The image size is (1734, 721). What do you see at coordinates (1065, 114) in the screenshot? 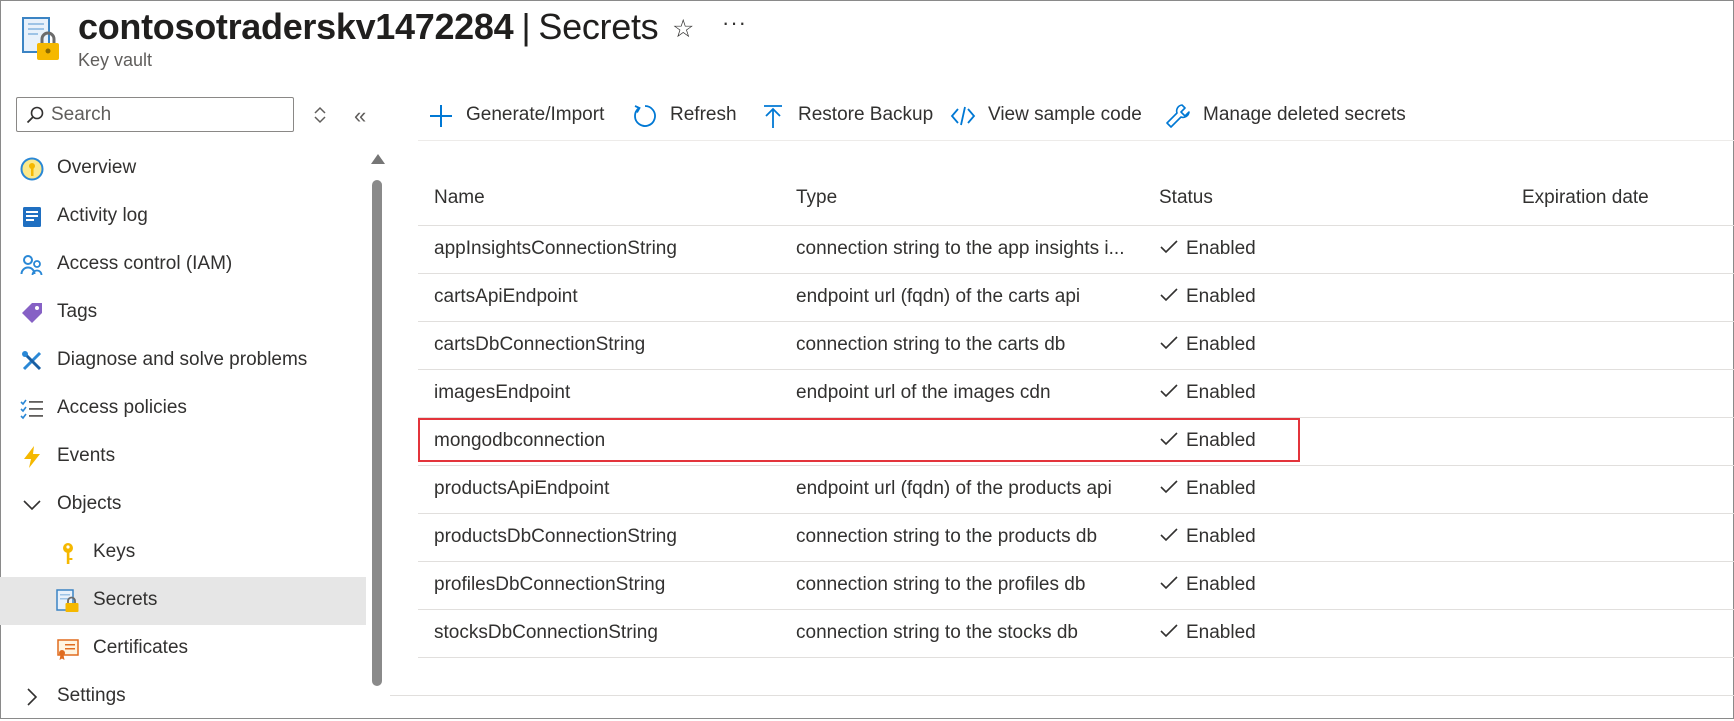
I see `view-sample-code-label: View sample code` at bounding box center [1065, 114].